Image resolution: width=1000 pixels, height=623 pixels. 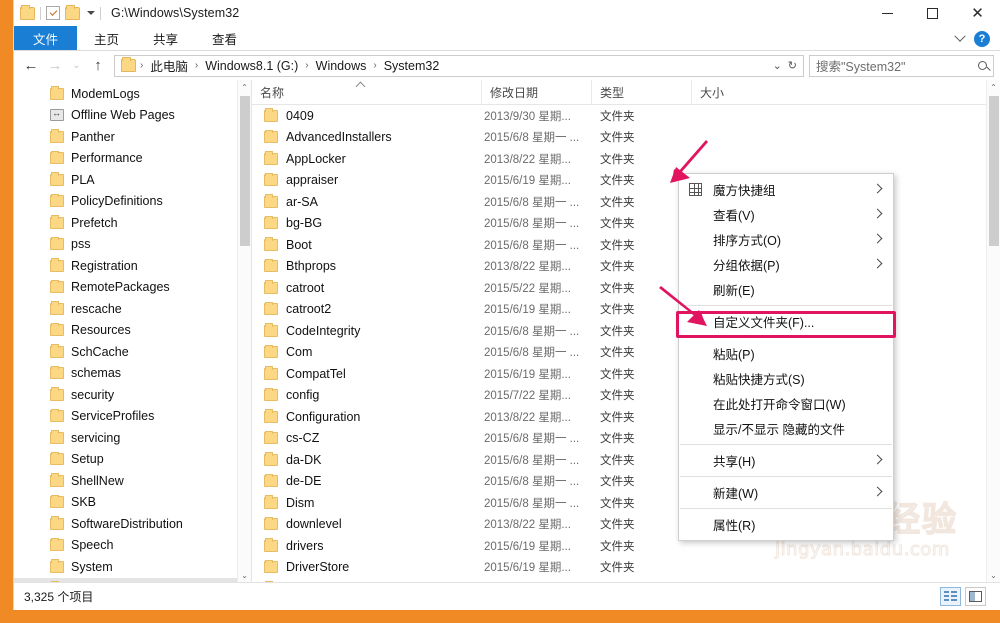 What do you see at coordinates (72, 12) in the screenshot?
I see `new-folder-icon` at bounding box center [72, 12].